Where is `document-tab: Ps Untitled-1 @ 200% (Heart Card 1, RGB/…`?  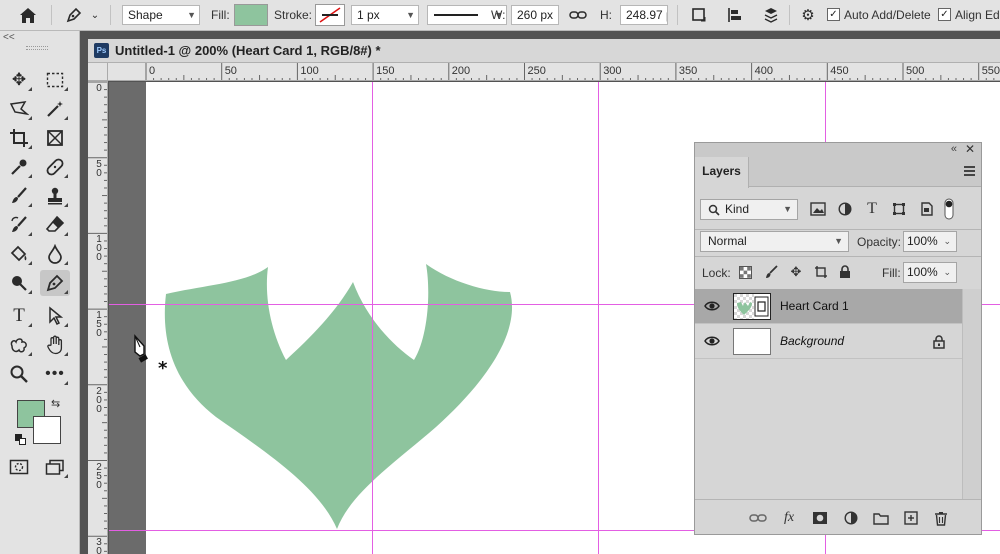
document-tab: Ps Untitled-1 @ 200% (Heart Card 1, RGB/… is located at coordinates (544, 51).